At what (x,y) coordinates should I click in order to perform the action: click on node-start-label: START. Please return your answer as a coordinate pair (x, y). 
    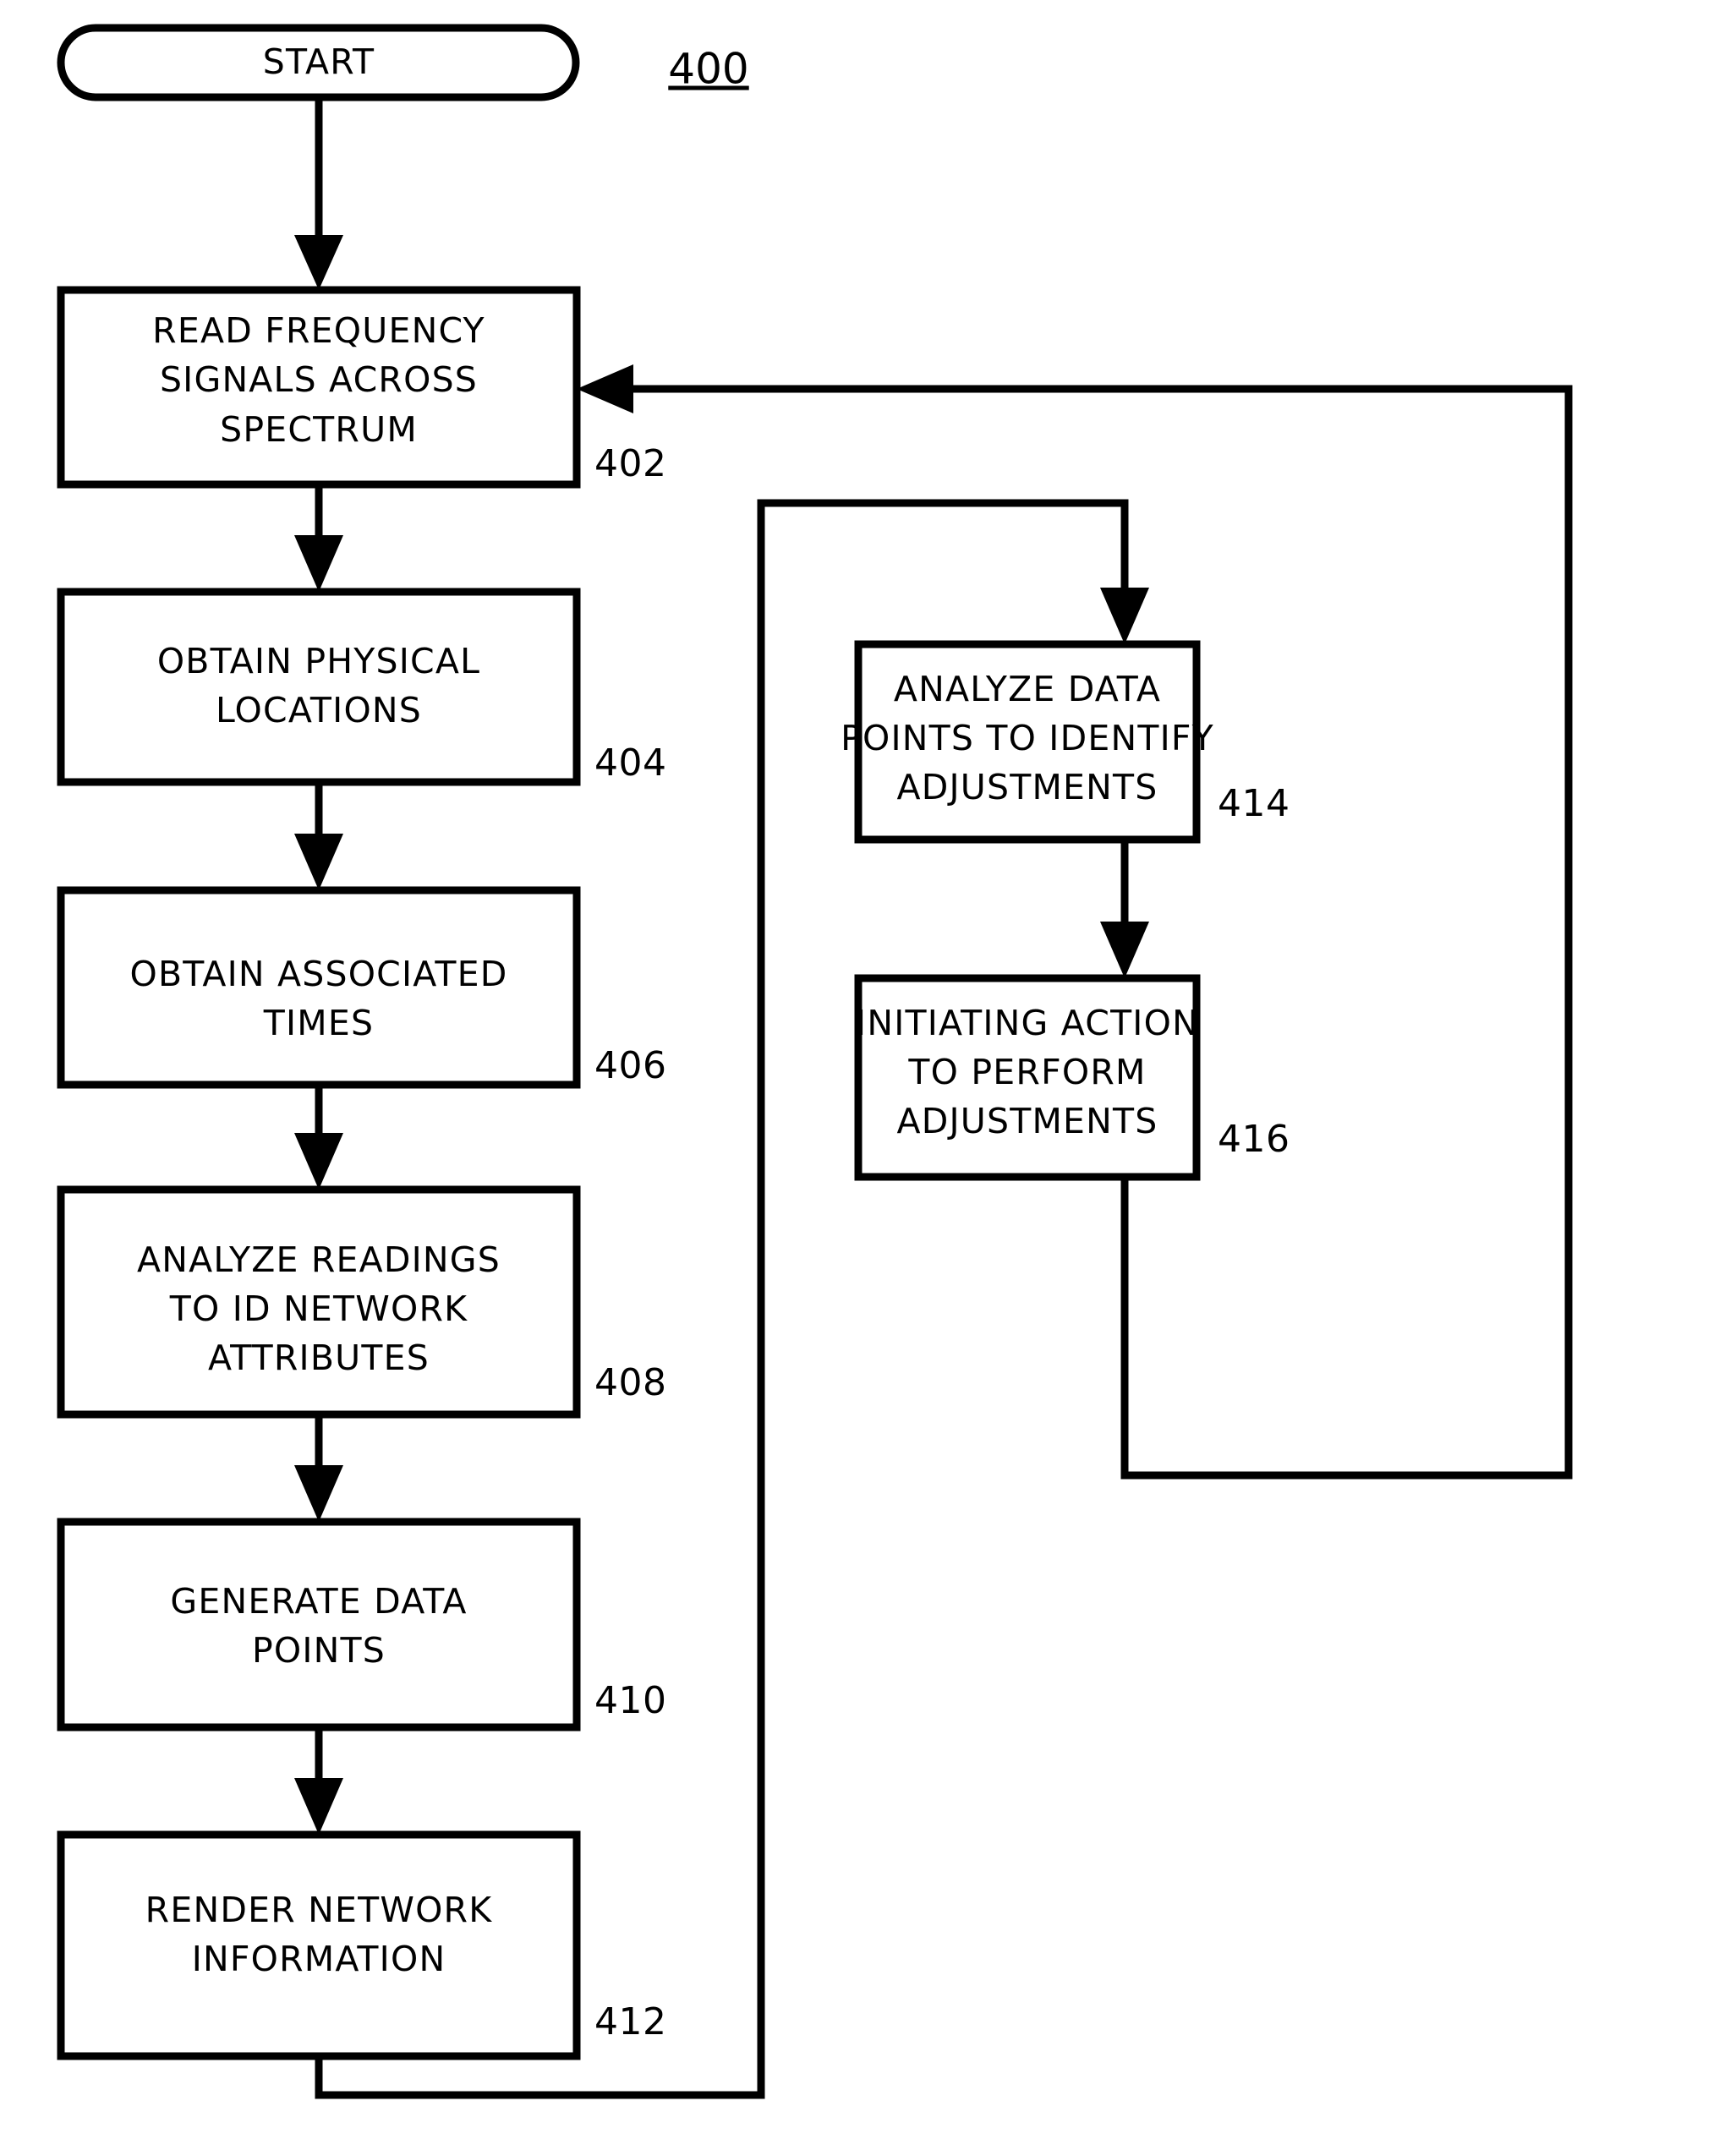
    Looking at the image, I should click on (319, 61).